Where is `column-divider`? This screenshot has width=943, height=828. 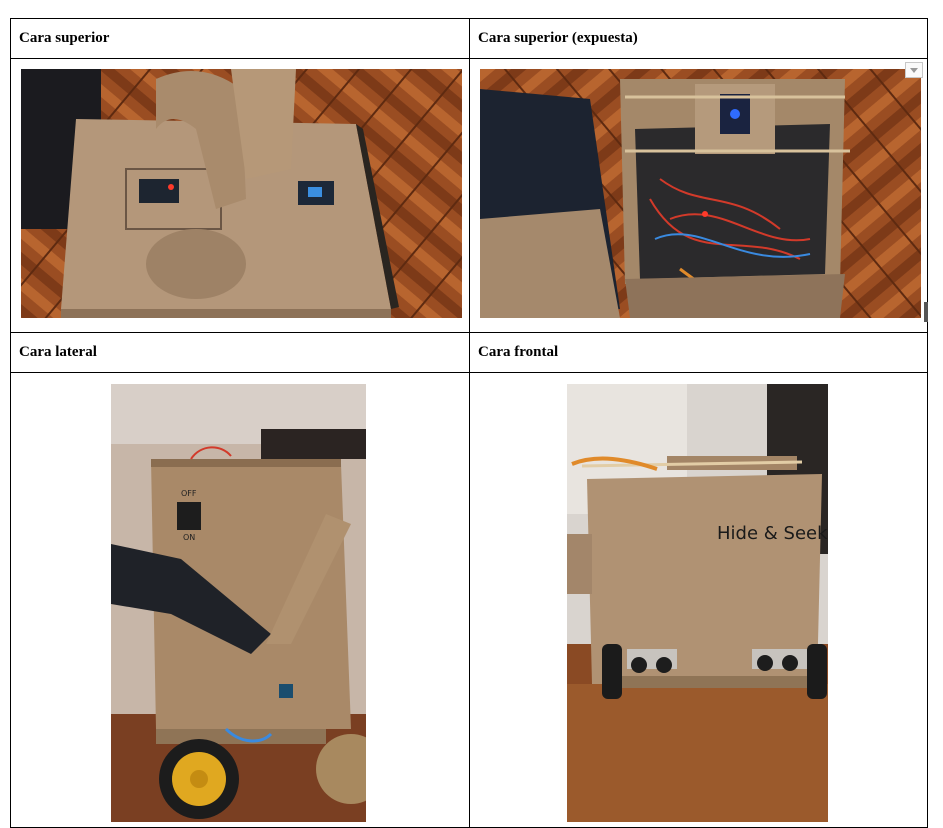
column-divider is located at coordinates (469, 423).